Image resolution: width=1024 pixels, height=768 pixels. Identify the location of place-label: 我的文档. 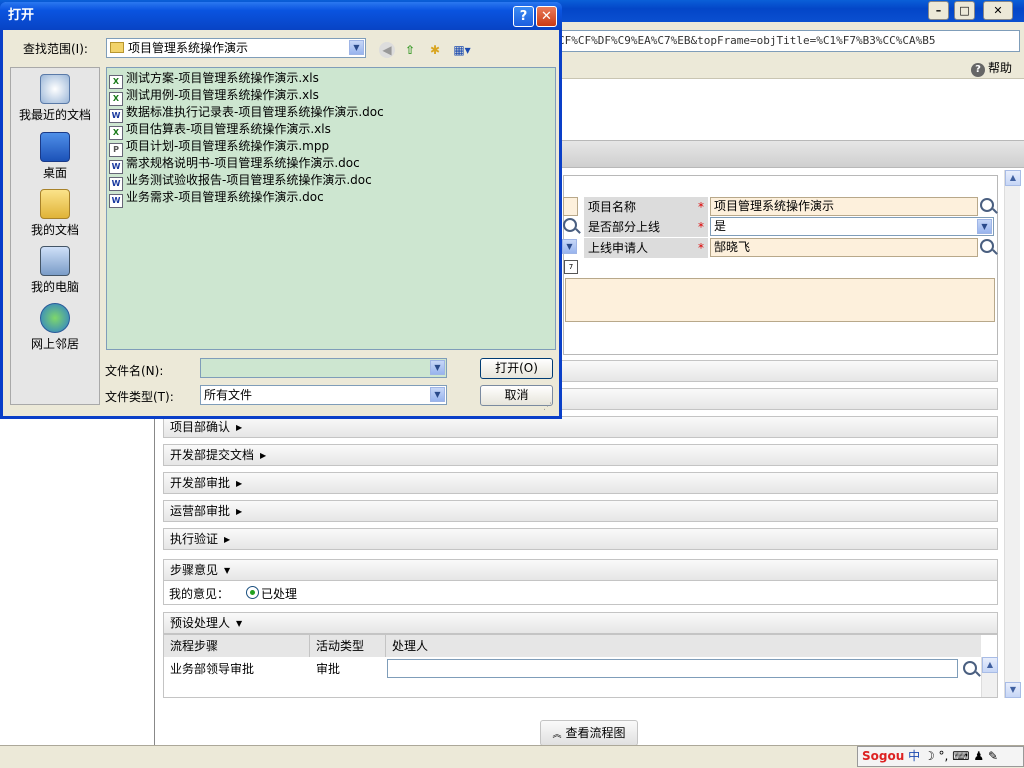
(54, 230).